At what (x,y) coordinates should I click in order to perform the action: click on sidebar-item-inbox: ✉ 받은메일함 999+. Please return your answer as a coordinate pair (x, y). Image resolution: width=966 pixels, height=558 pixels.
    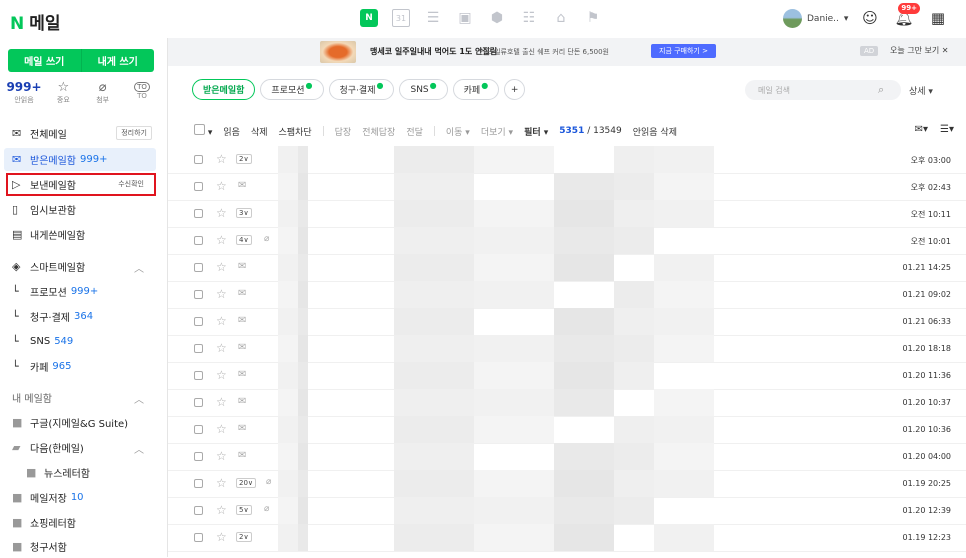
    Looking at the image, I should click on (80, 159).